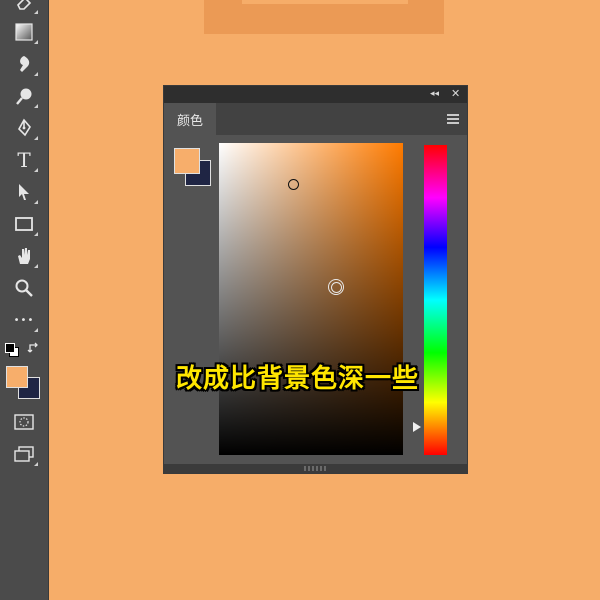  Describe the element at coordinates (325, 2) in the screenshot. I see `artwork-shape-inner` at that location.